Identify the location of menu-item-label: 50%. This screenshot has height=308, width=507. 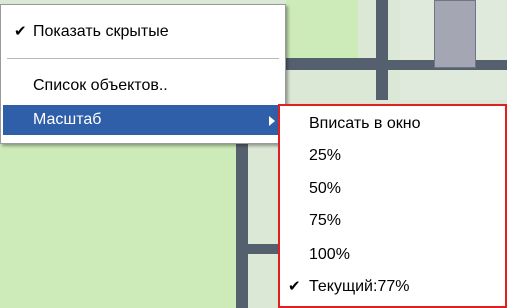
(325, 188).